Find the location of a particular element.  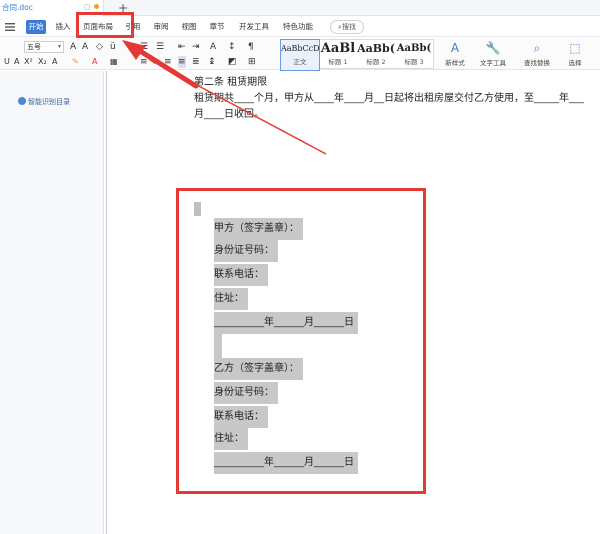

app-menu-icon is located at coordinates (10, 27).